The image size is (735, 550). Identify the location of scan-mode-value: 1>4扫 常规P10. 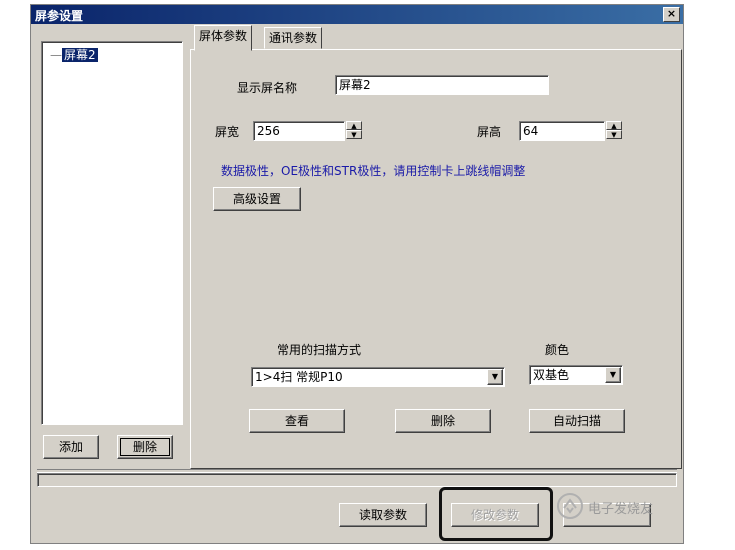
(299, 377).